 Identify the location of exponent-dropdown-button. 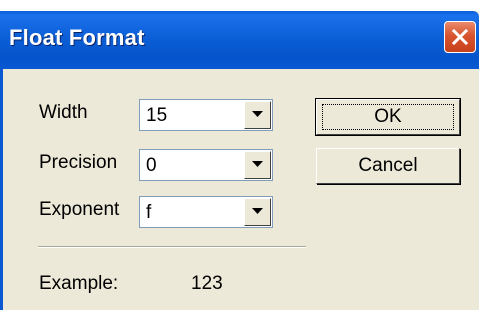
(257, 212).